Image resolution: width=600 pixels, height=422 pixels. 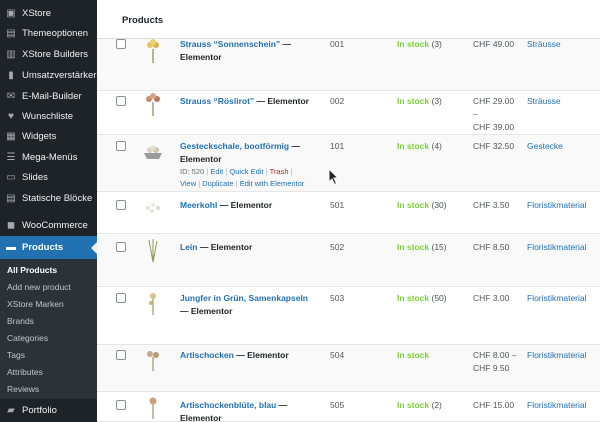 I want to click on product-stock: In stock (50), so click(x=422, y=298).